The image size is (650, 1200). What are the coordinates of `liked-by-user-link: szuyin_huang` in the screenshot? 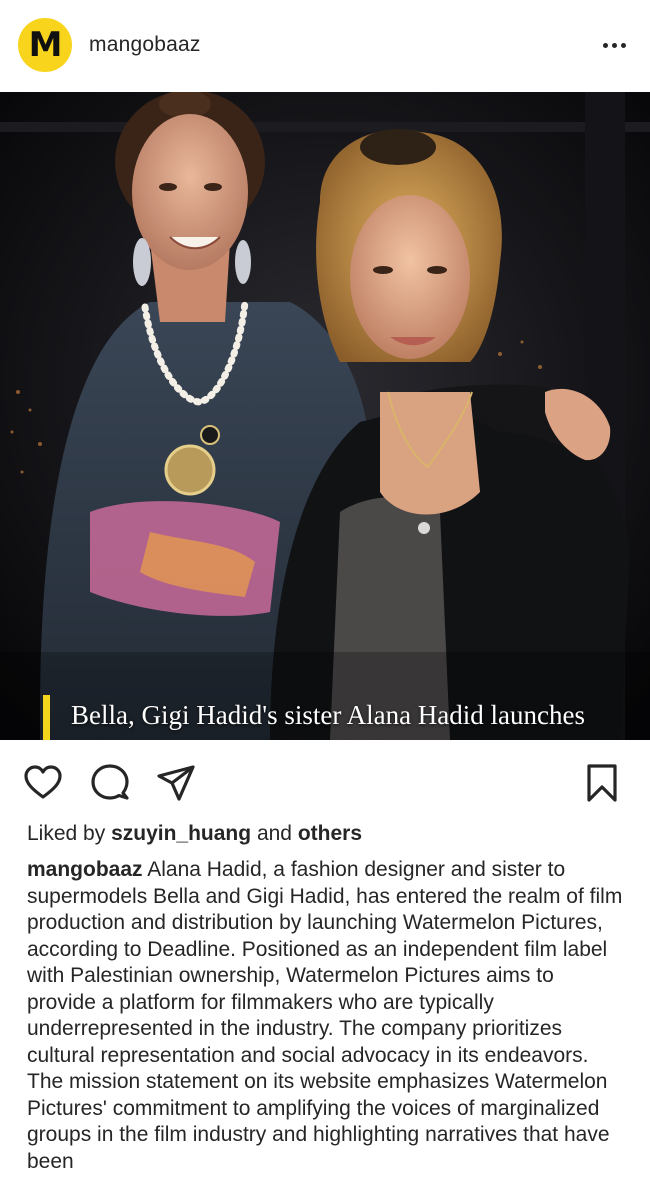 It's located at (181, 833).